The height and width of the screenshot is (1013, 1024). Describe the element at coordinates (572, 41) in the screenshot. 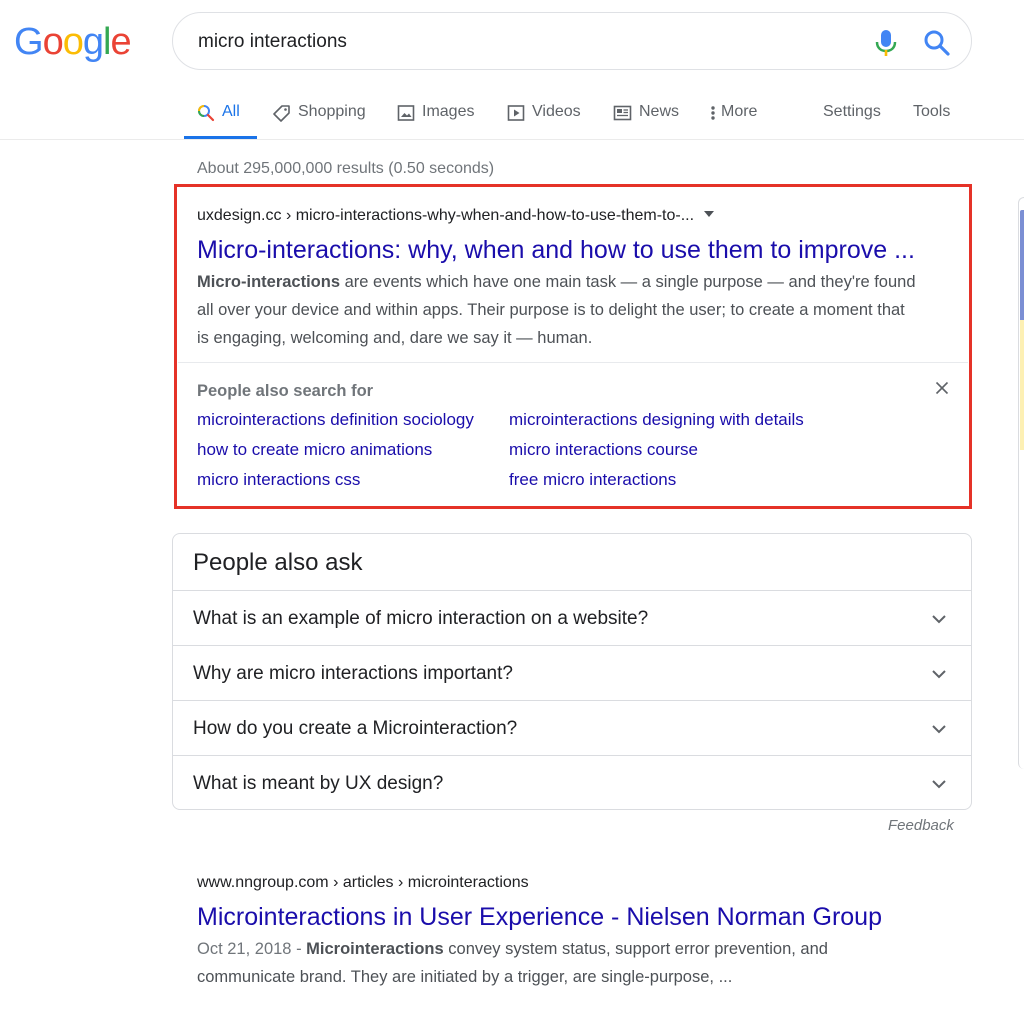

I see `search-box: micro interactions` at that location.